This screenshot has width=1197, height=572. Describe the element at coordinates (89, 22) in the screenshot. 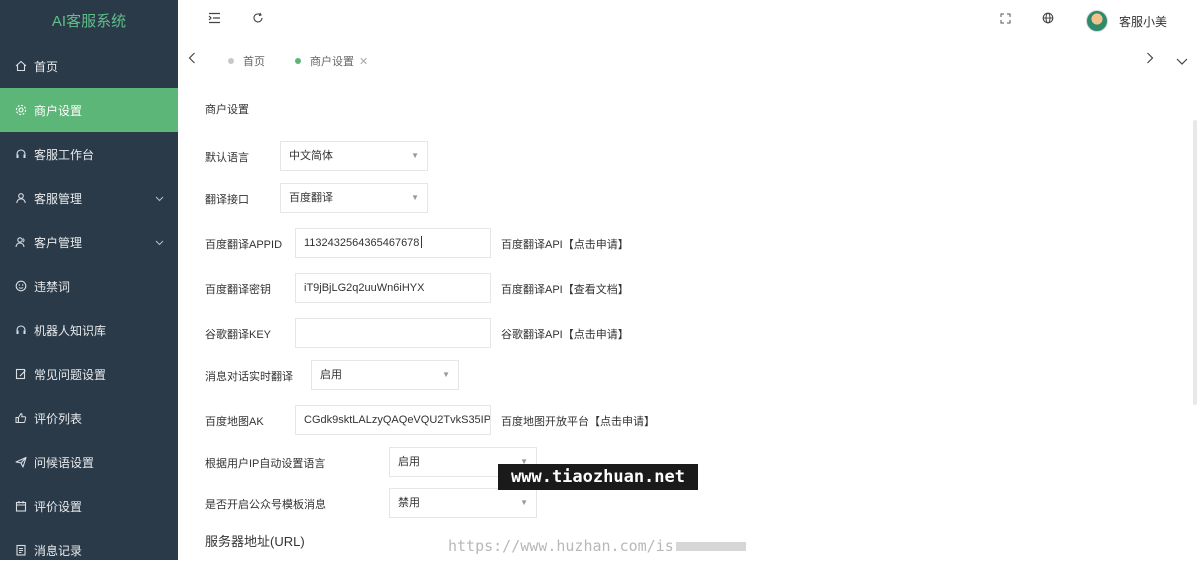

I see `app-brand: AI客服系统` at that location.